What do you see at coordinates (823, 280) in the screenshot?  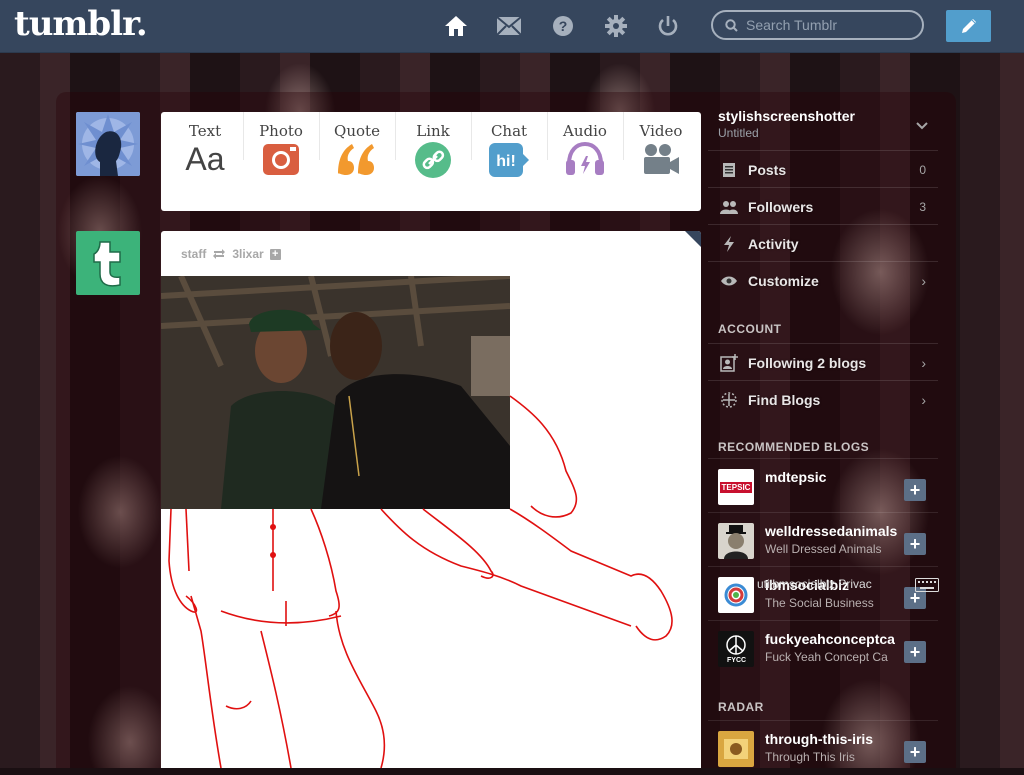 I see `sidebar-item-customize: Customize ›` at bounding box center [823, 280].